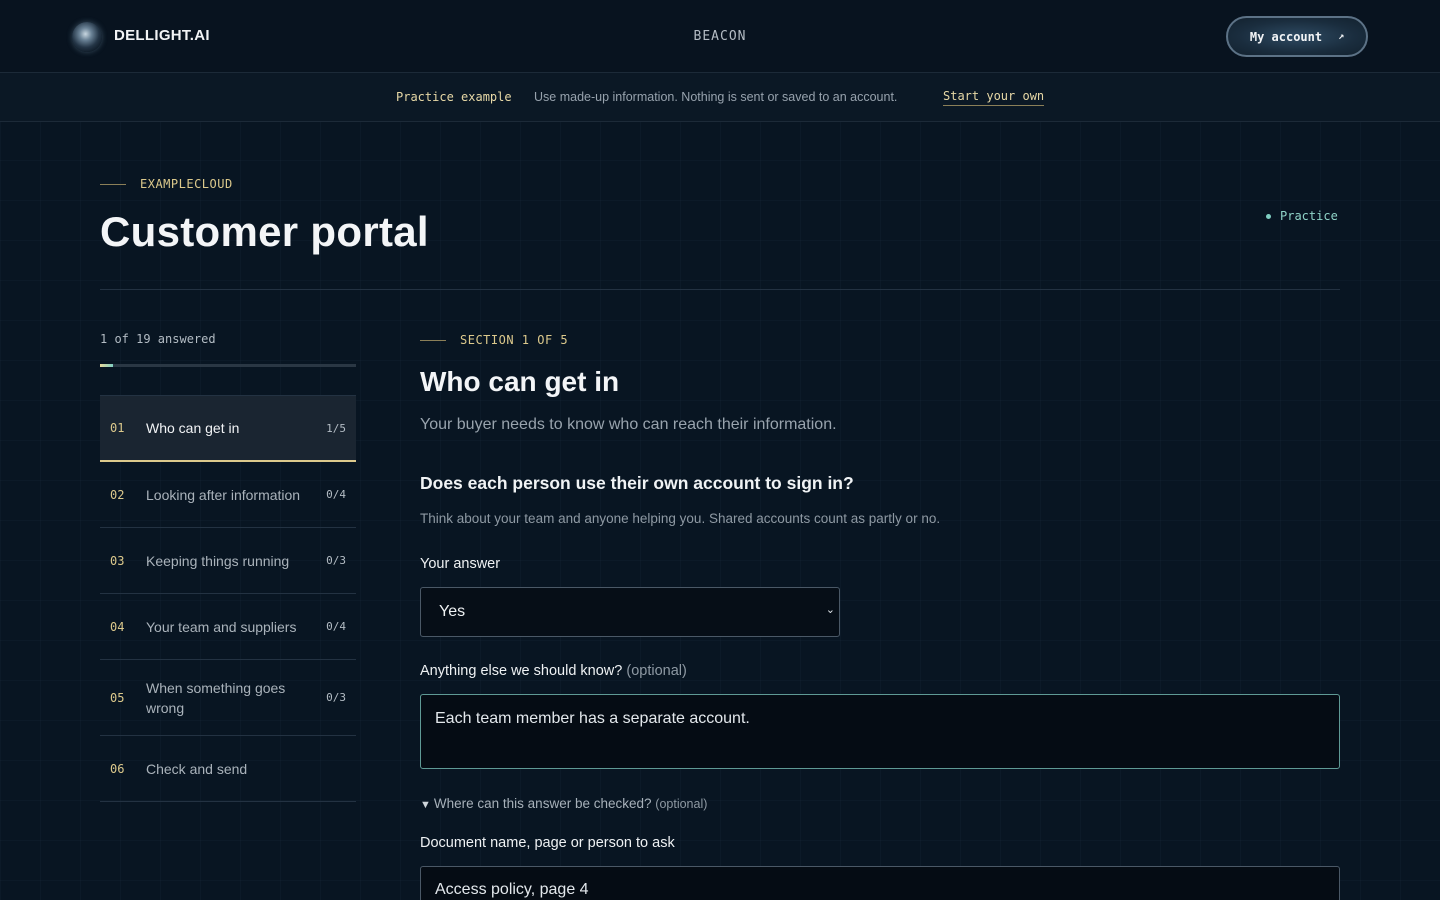 This screenshot has width=1440, height=900. I want to click on notes-label: Anything else we should know? (optional), so click(553, 671).